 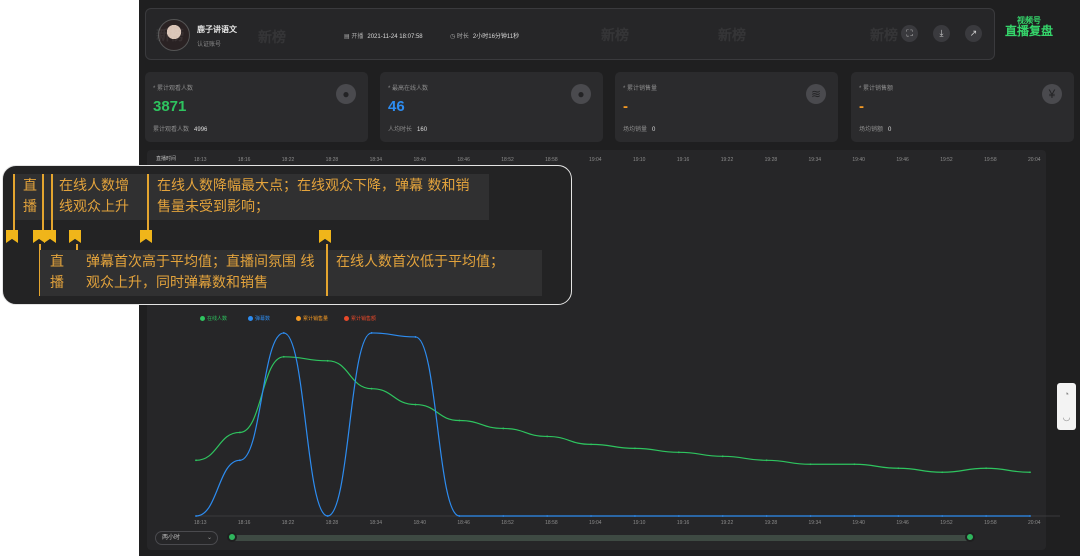 I want to click on chat-icon: ◔, so click(x=1066, y=394).